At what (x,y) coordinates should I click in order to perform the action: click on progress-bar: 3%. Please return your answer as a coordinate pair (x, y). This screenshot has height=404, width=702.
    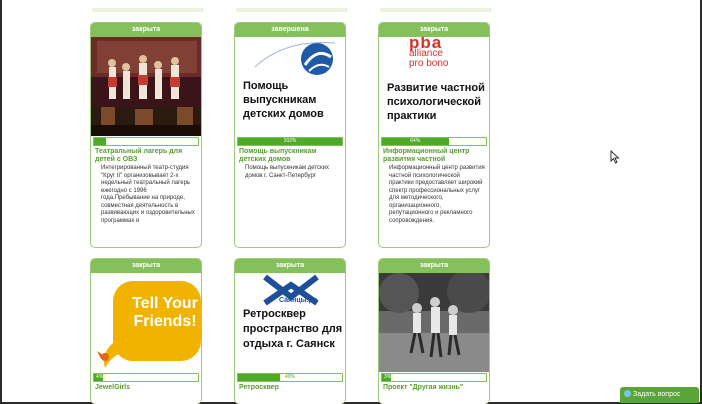
    Looking at the image, I should click on (434, 377).